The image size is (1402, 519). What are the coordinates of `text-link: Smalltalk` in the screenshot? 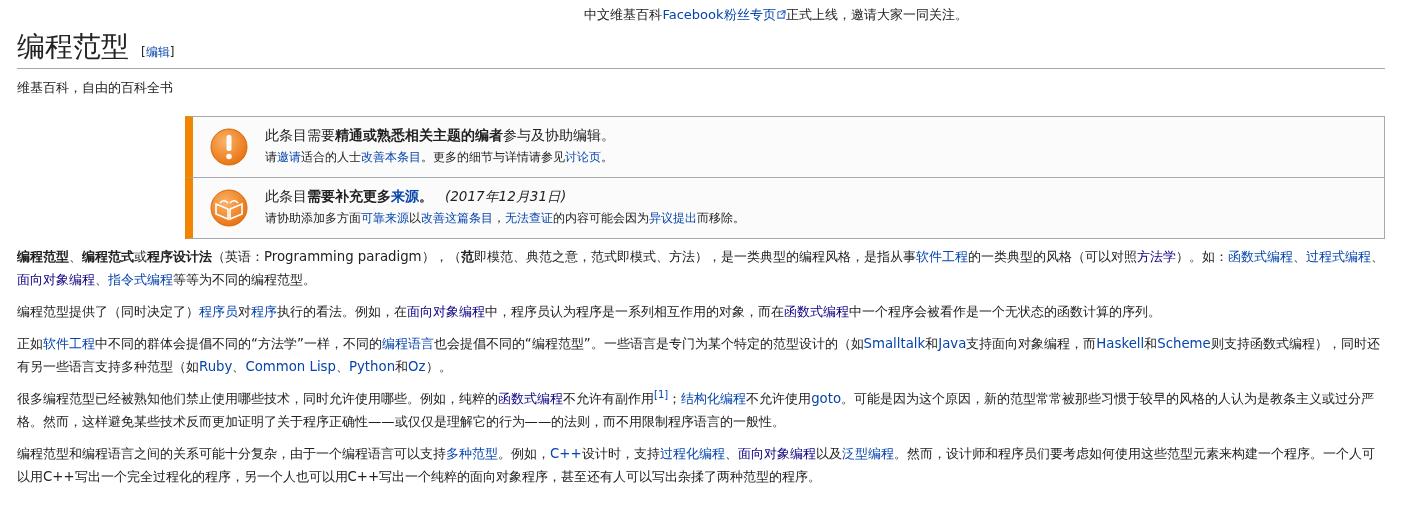 It's located at (894, 343).